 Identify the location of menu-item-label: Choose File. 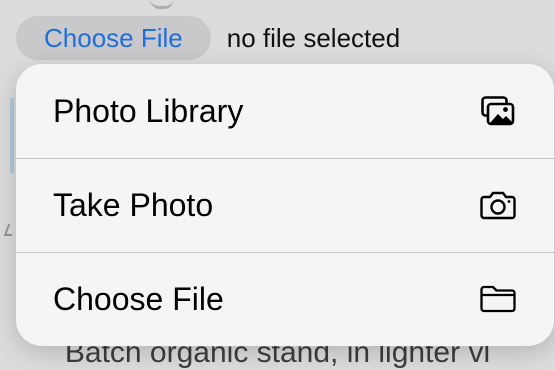
(138, 298).